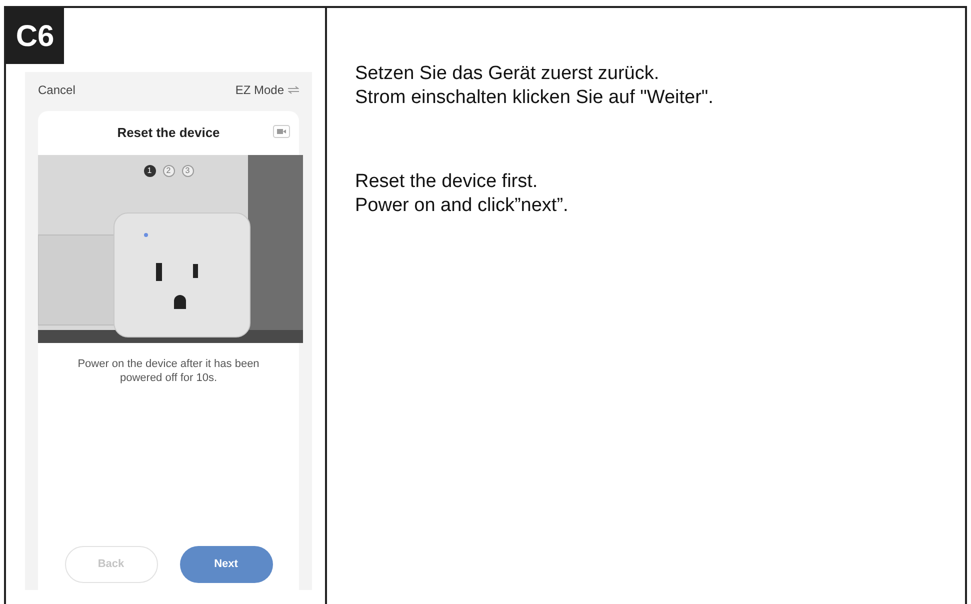 The image size is (971, 604). I want to click on mode-link: EZ Mode, so click(259, 90).